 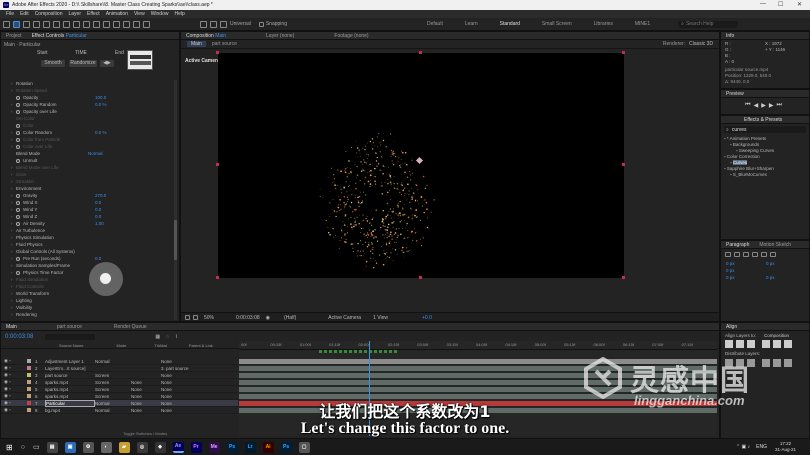 What do you see at coordinates (160, 14) in the screenshot?
I see `menu-window: Window` at bounding box center [160, 14].